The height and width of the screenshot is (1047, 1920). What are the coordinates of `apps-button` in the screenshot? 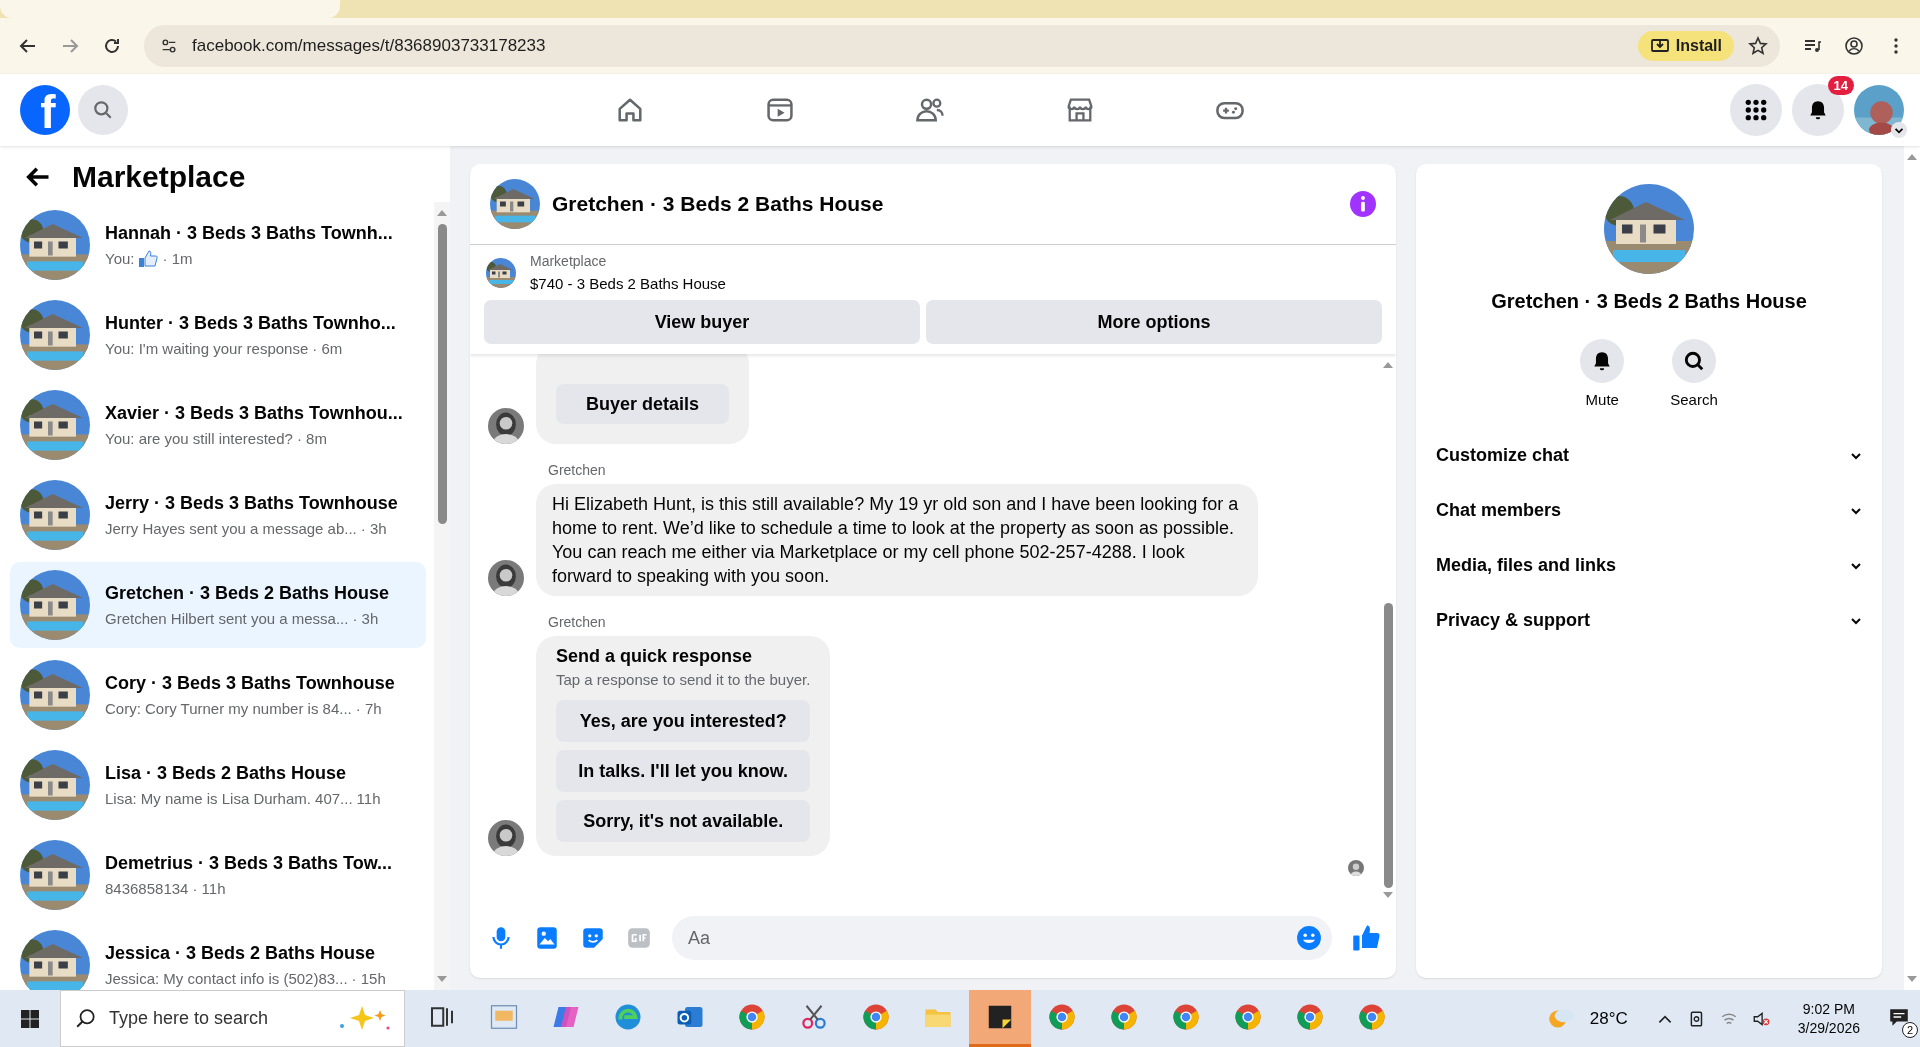 It's located at (1756, 110).